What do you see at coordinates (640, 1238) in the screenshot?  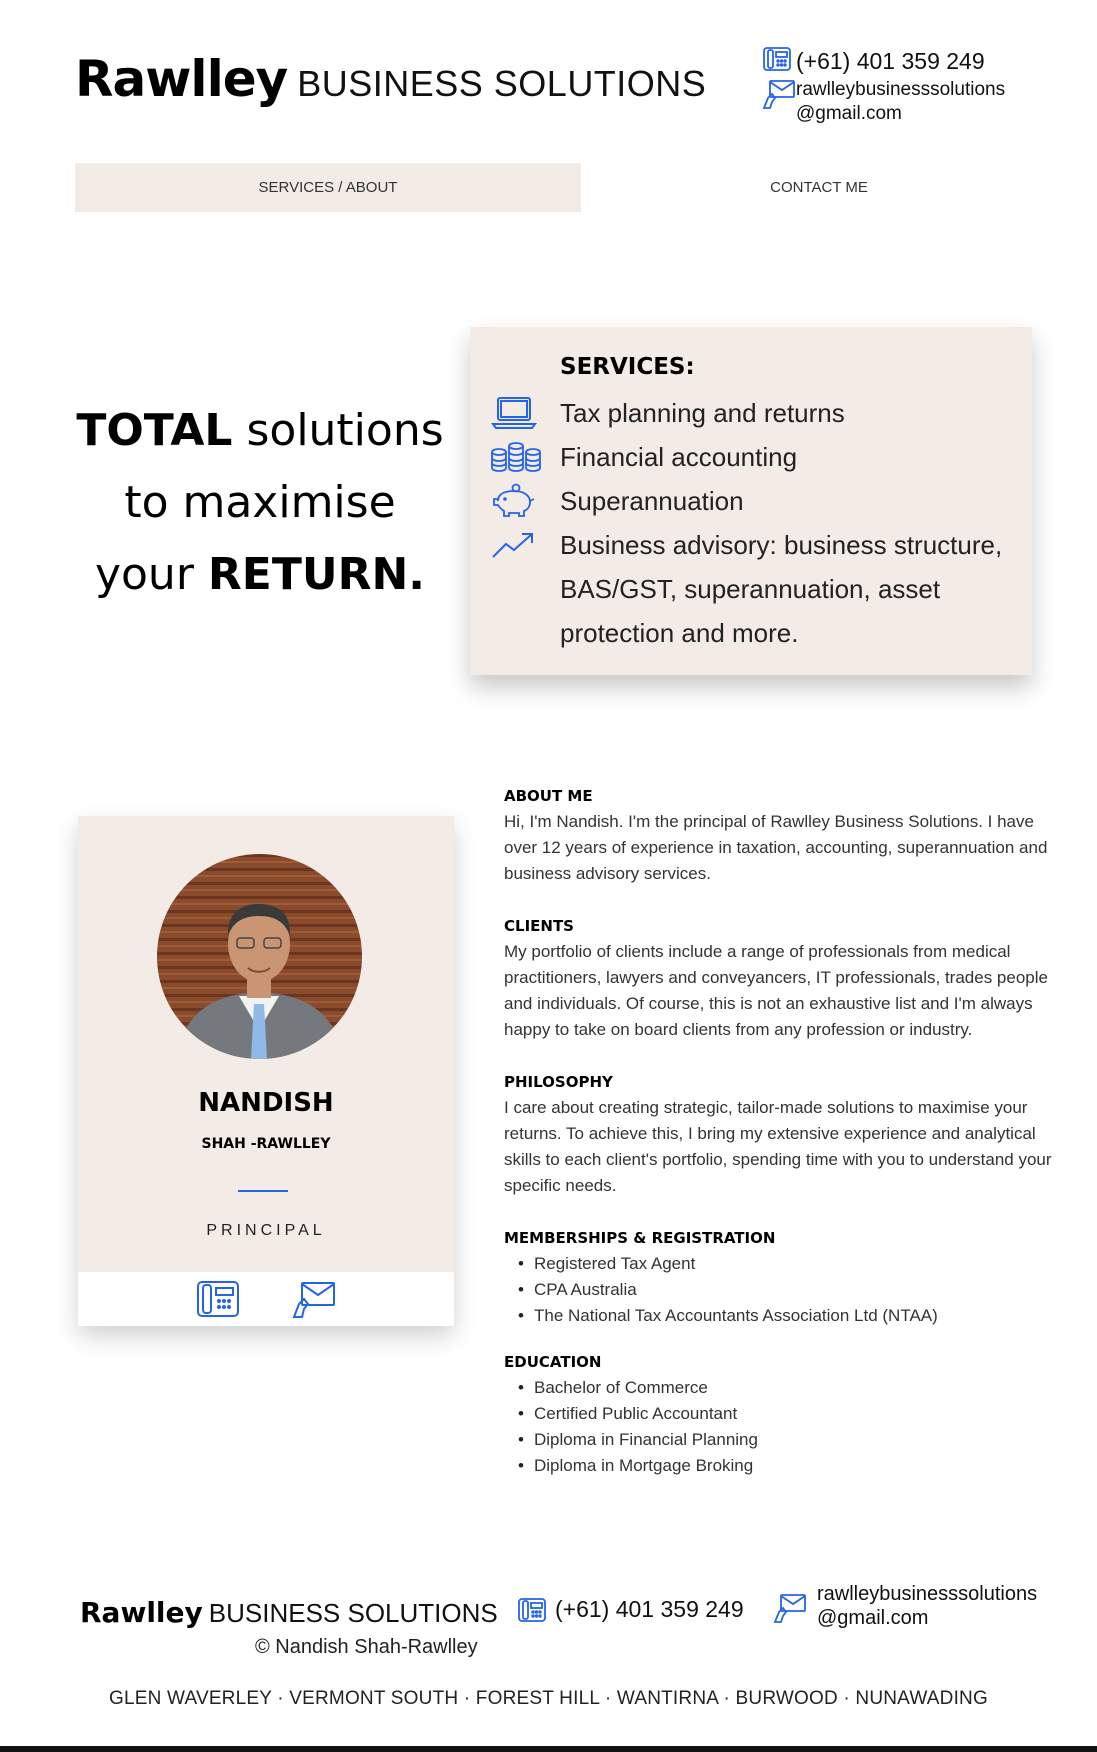 I see `memberships-heading: MEMBERSHIPS & REGISTRATION` at bounding box center [640, 1238].